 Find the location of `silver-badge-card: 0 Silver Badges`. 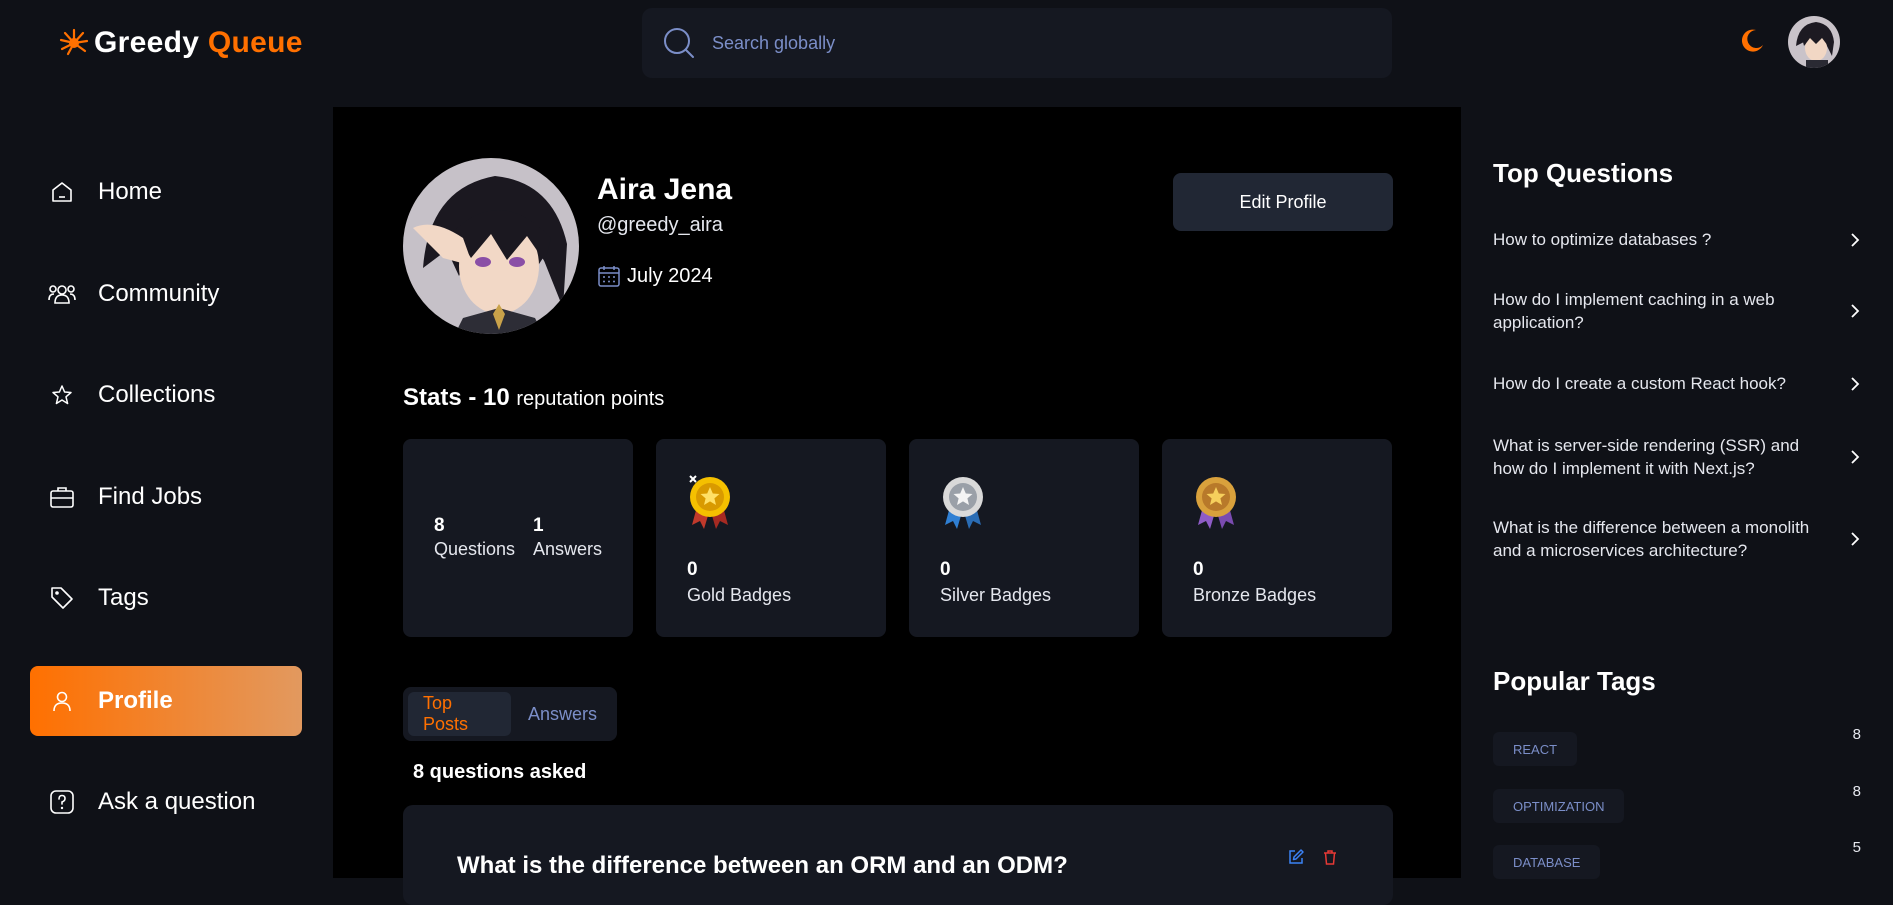

silver-badge-card: 0 Silver Badges is located at coordinates (1024, 538).